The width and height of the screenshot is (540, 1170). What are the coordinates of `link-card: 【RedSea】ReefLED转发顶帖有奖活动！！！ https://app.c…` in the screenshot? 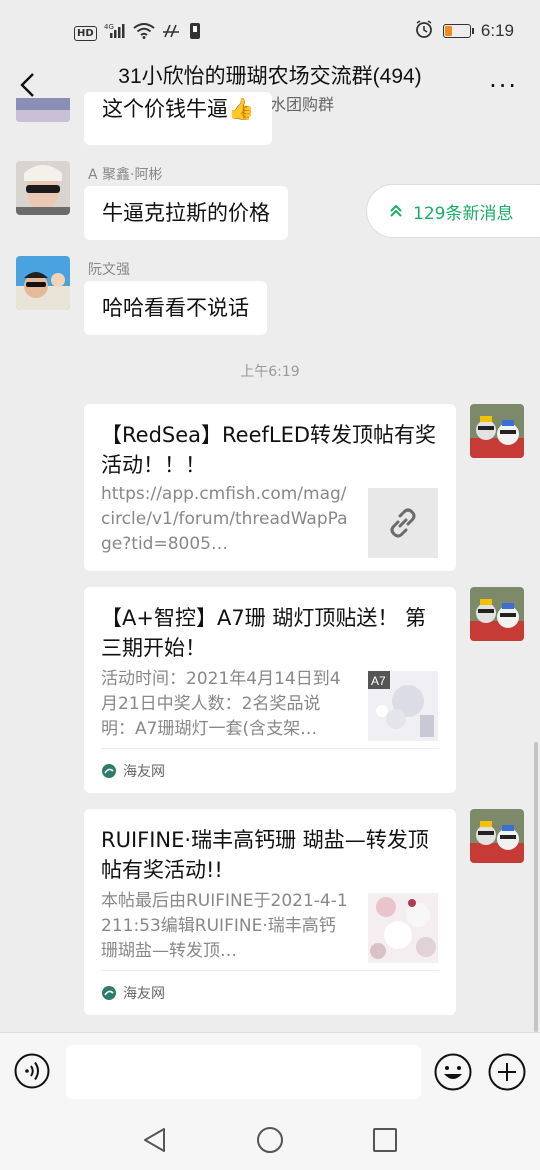 It's located at (270, 487).